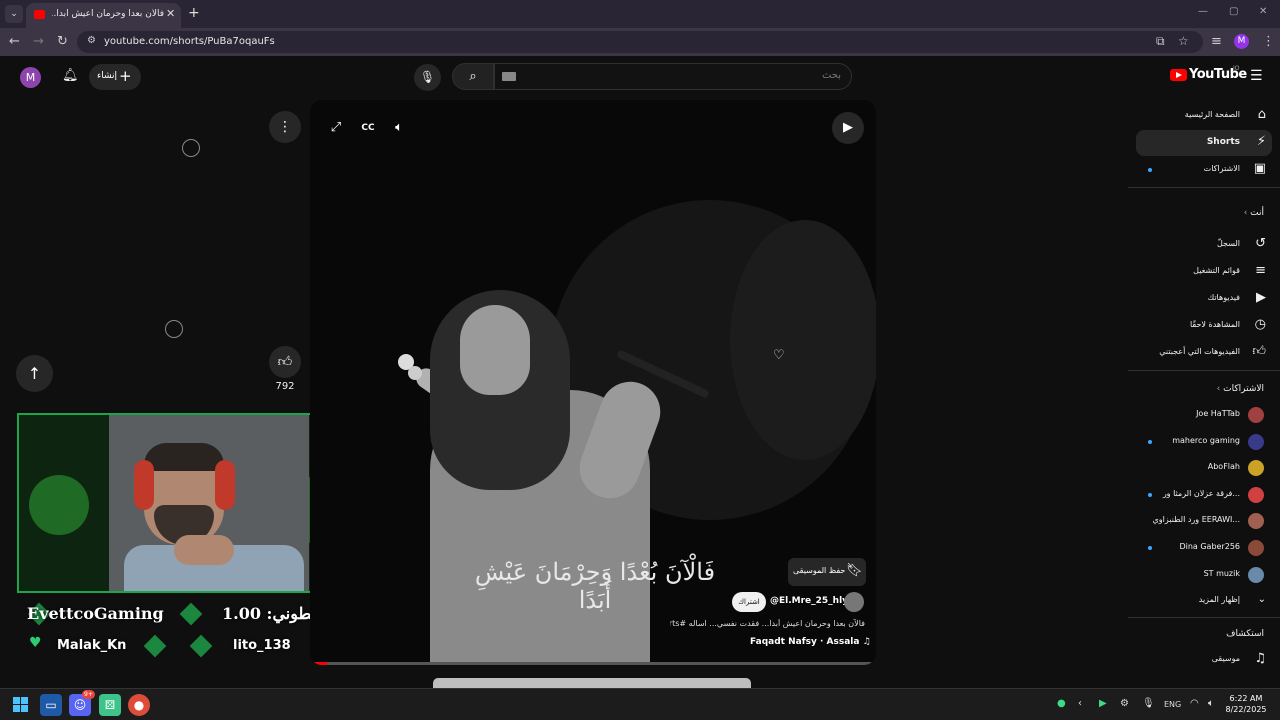  Describe the element at coordinates (91, 40) in the screenshot. I see `site-info-icon: ⚙` at that location.